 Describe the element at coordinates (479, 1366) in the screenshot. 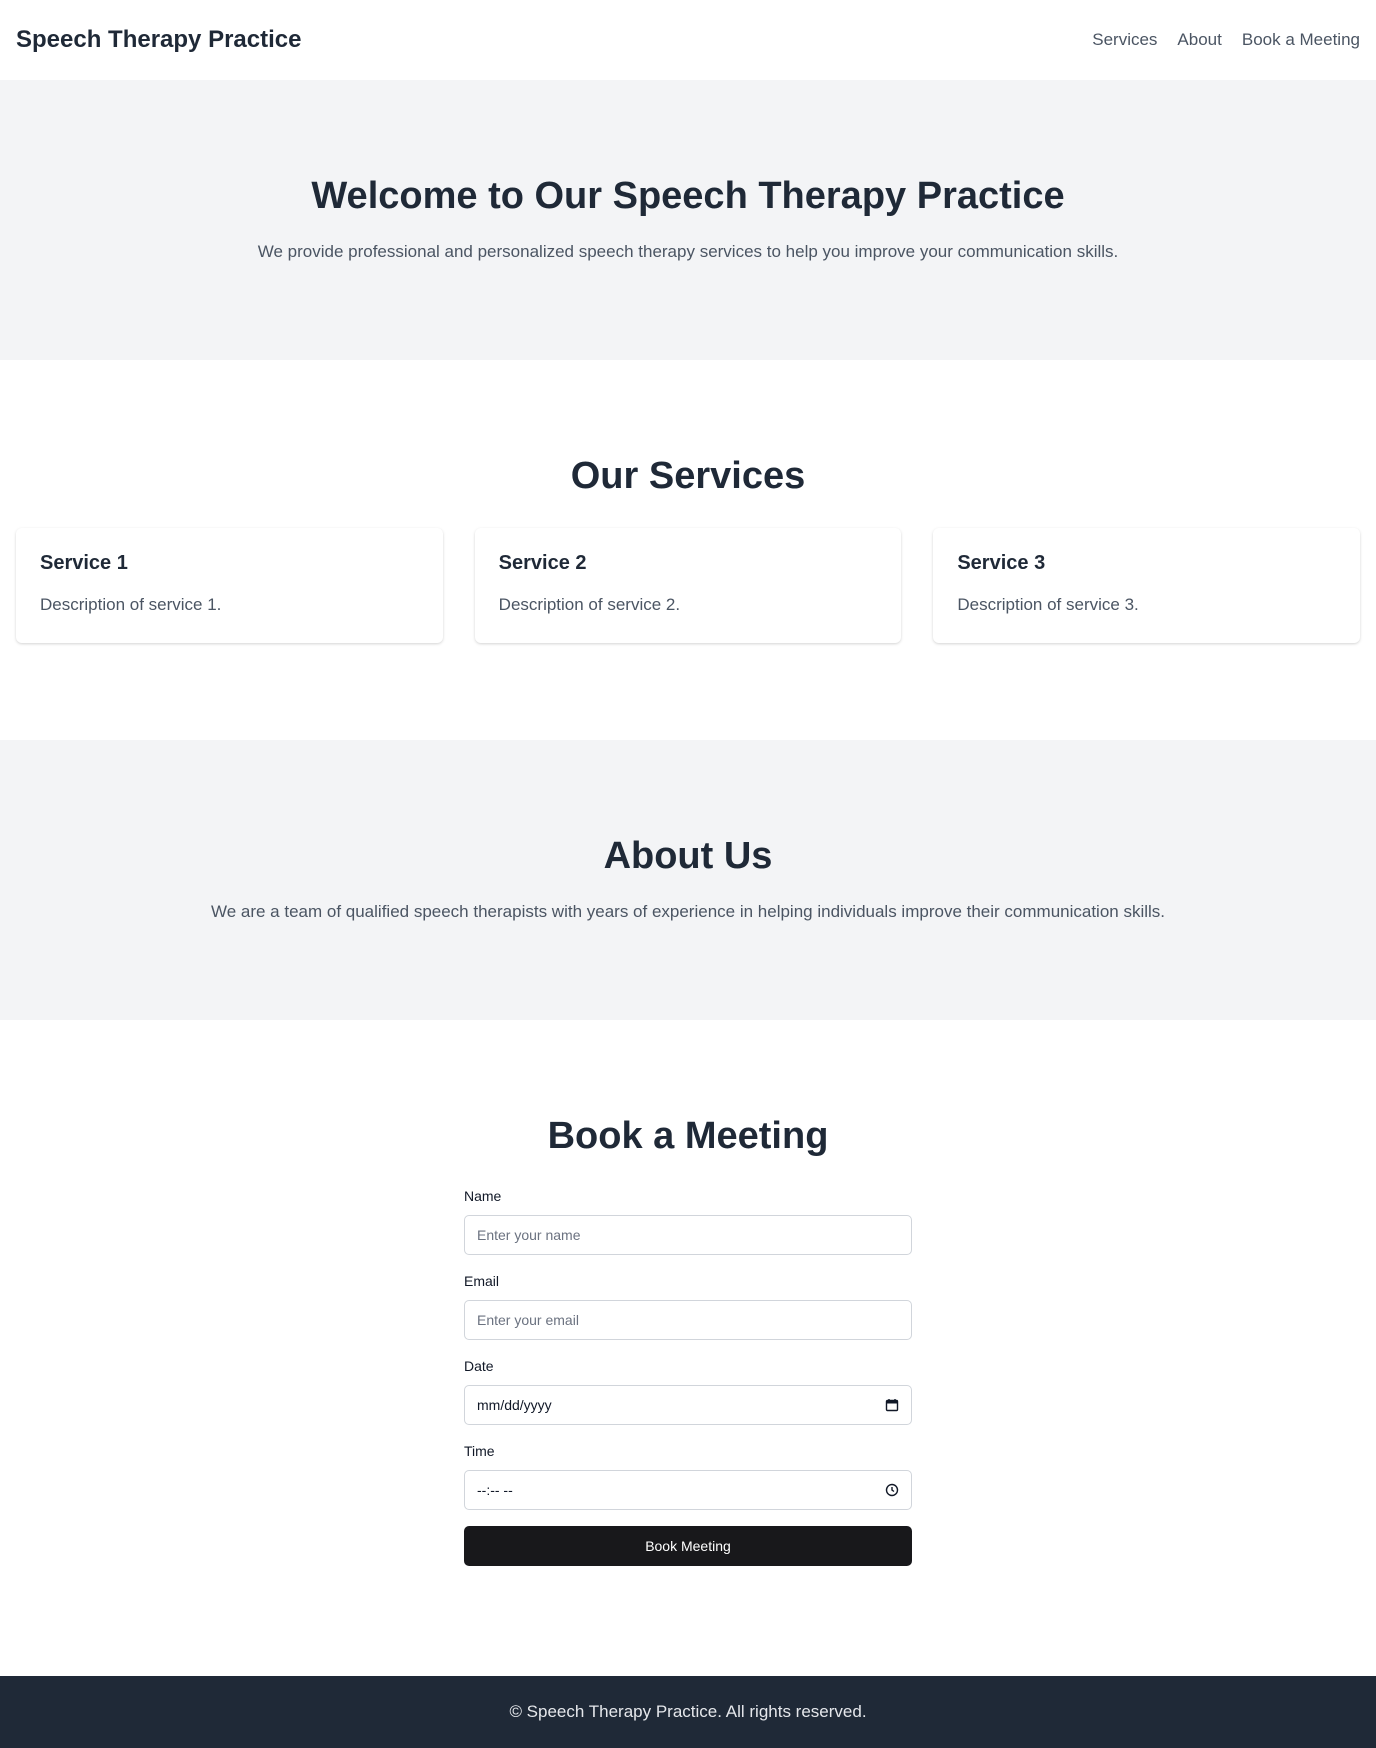

I see `date-label: Date` at that location.